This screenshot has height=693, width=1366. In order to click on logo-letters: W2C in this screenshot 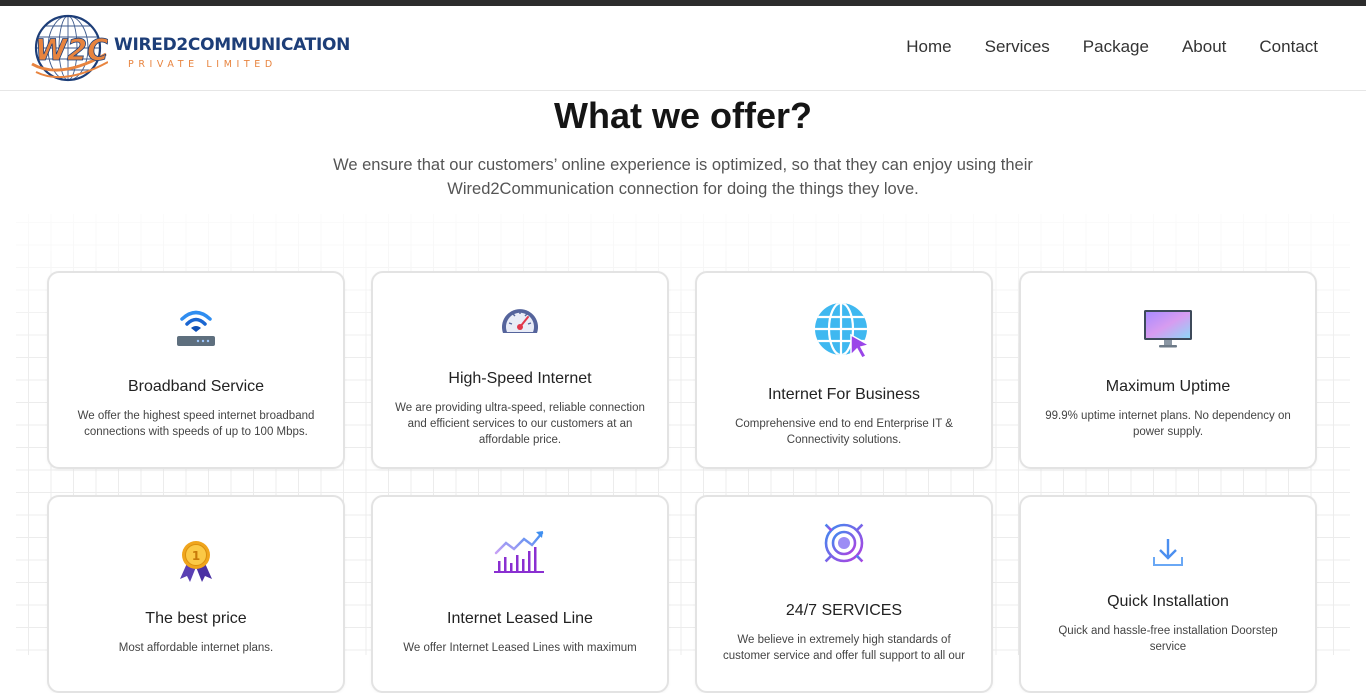, I will do `click(71, 50)`.